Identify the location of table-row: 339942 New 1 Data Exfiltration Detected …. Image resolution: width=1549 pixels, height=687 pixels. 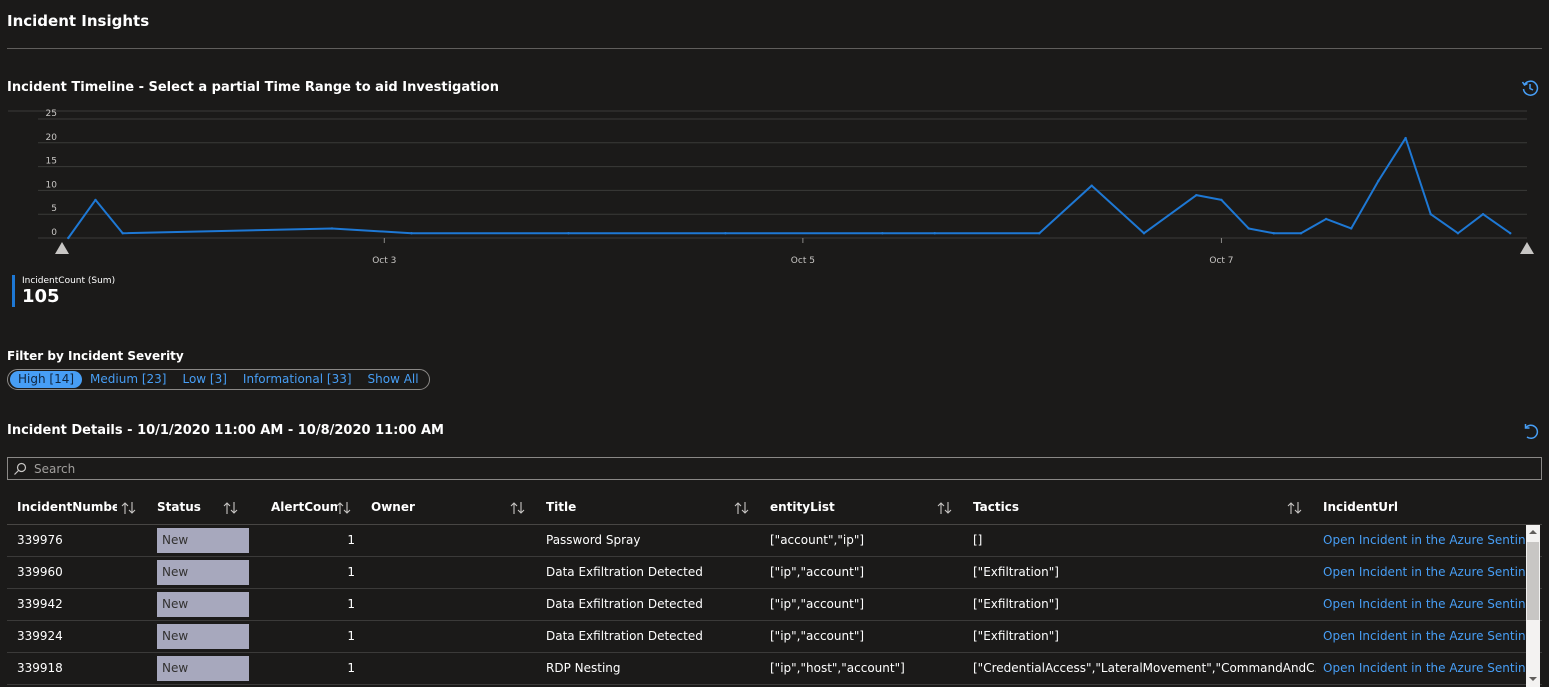
(774, 605).